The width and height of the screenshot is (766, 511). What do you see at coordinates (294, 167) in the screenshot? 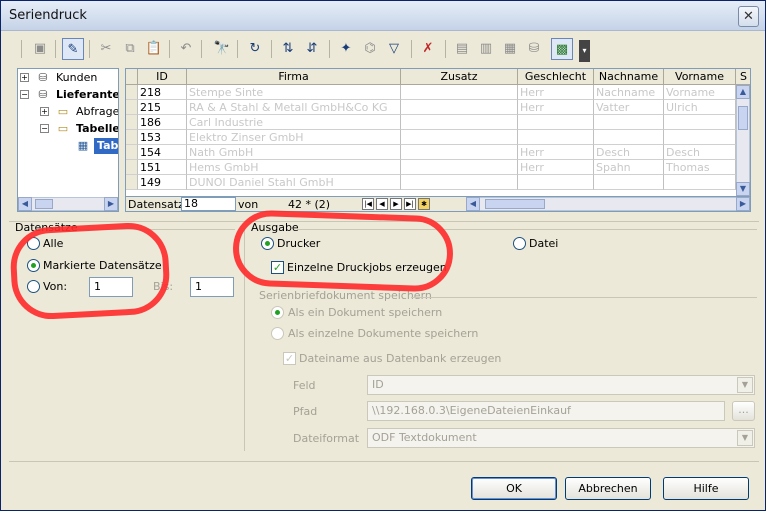
I see `cell-firma: Hems GmbH` at bounding box center [294, 167].